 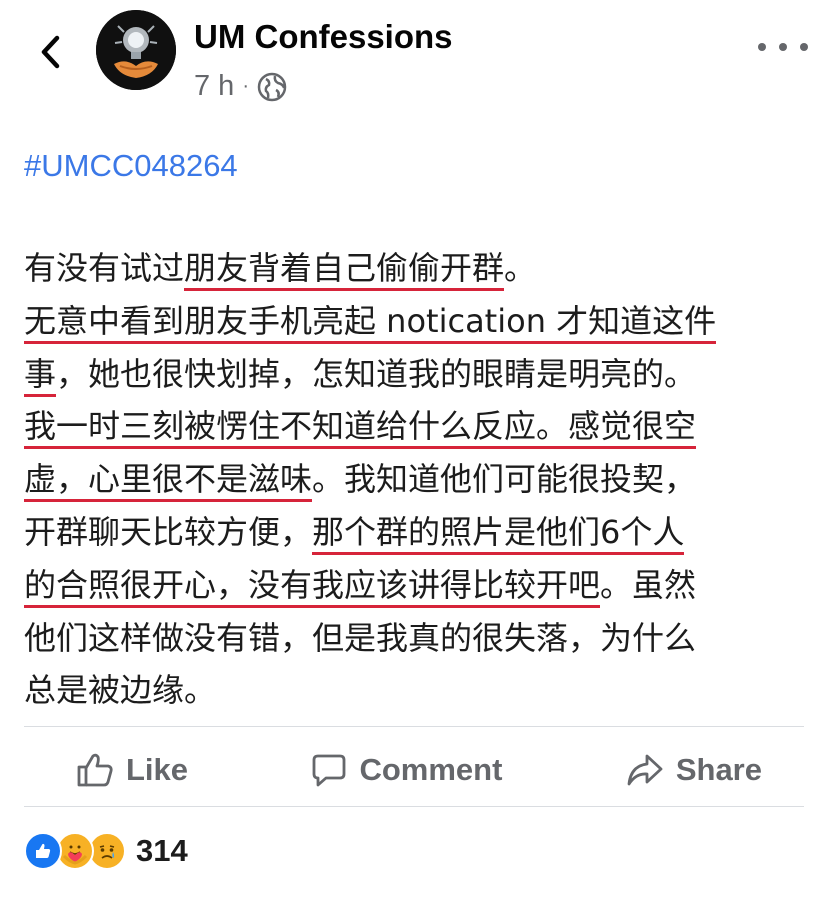 I want to click on post-text-line: 我一时三刻被愣住不知道给什么反应。感觉很空, so click(x=419, y=426).